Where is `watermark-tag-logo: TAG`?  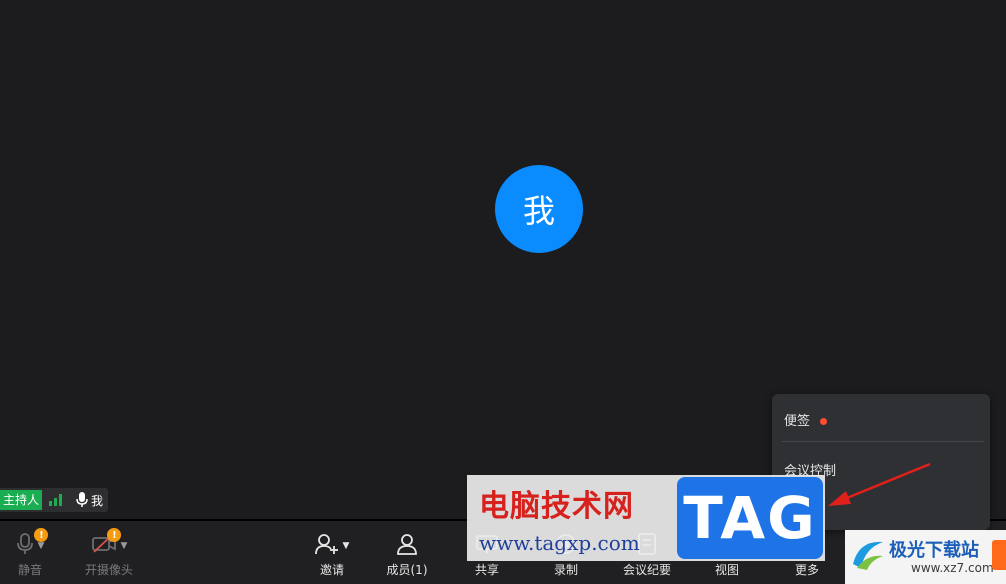 watermark-tag-logo: TAG is located at coordinates (750, 518).